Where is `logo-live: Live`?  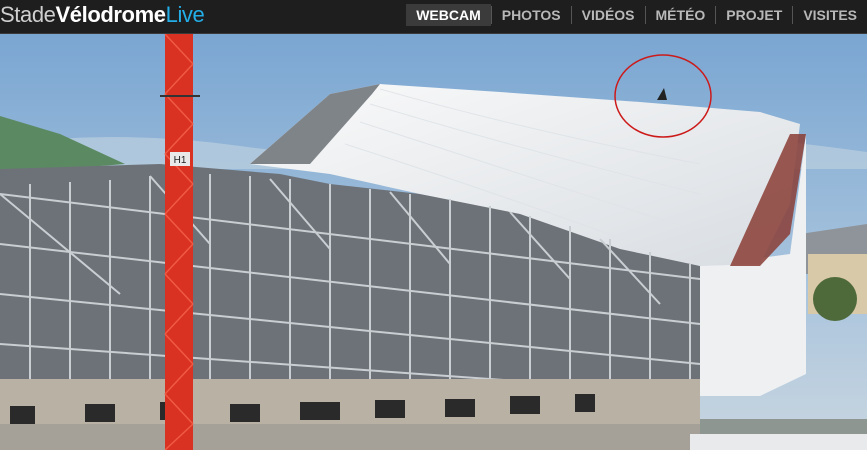
logo-live: Live is located at coordinates (185, 14).